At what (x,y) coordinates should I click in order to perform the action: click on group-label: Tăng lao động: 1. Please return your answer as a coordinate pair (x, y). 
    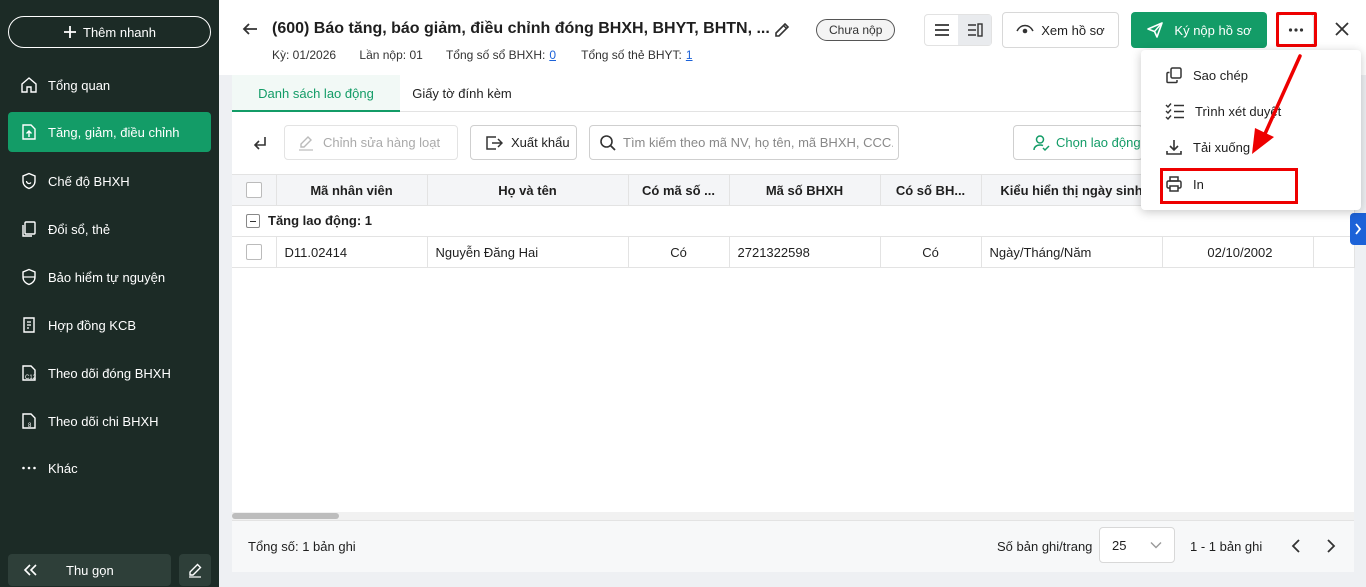
    Looking at the image, I should click on (320, 221).